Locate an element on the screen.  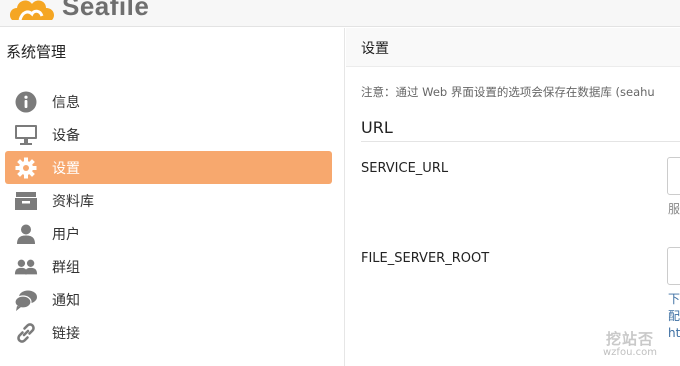
sidebar-item-label: 设置 is located at coordinates (66, 168).